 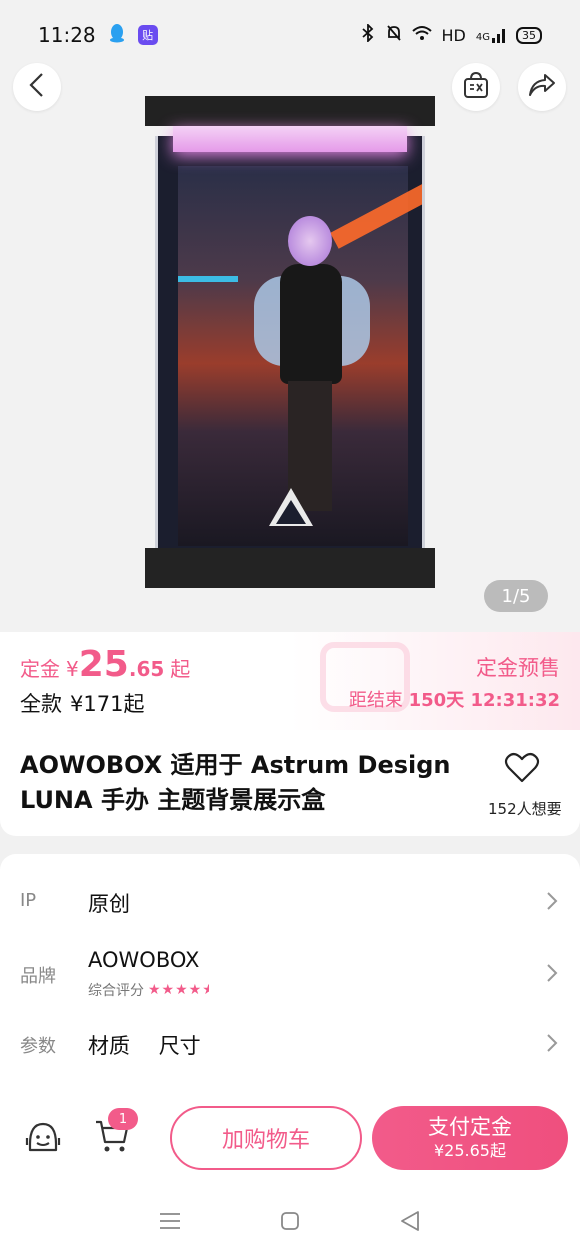 What do you see at coordinates (123, 1119) in the screenshot?
I see `cart-count-badge: 1` at bounding box center [123, 1119].